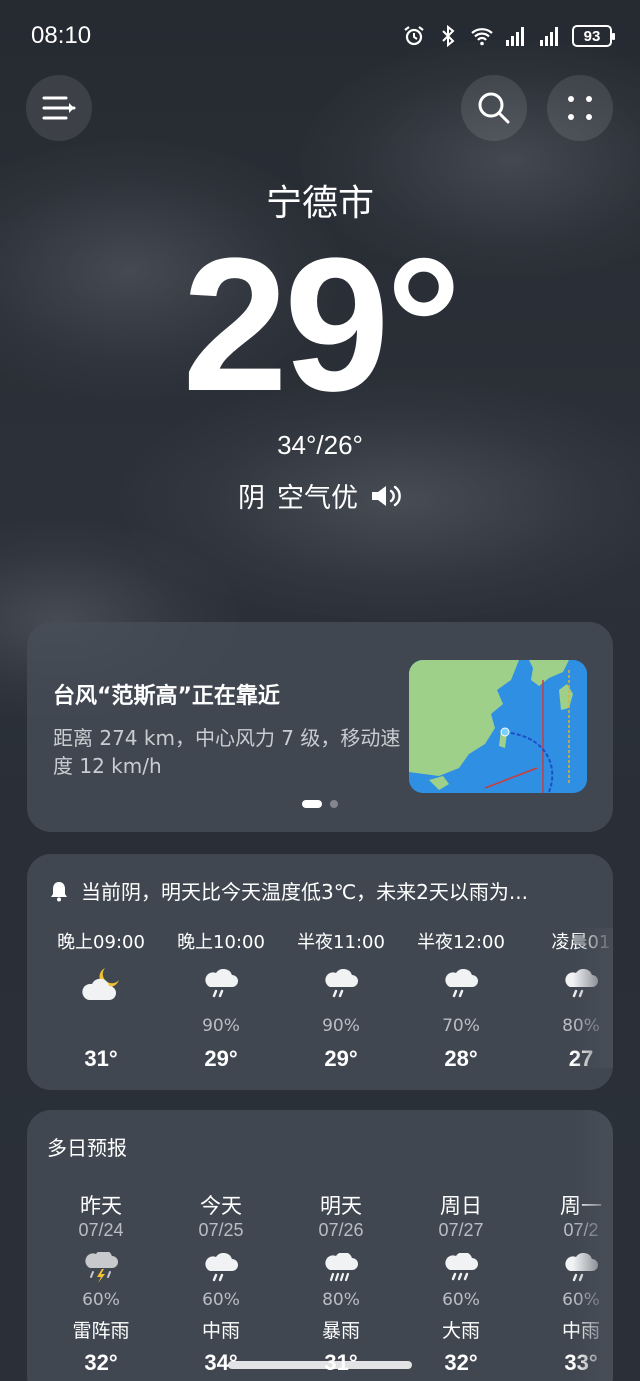  What do you see at coordinates (386, 496) in the screenshot?
I see `speaker-icon` at bounding box center [386, 496].